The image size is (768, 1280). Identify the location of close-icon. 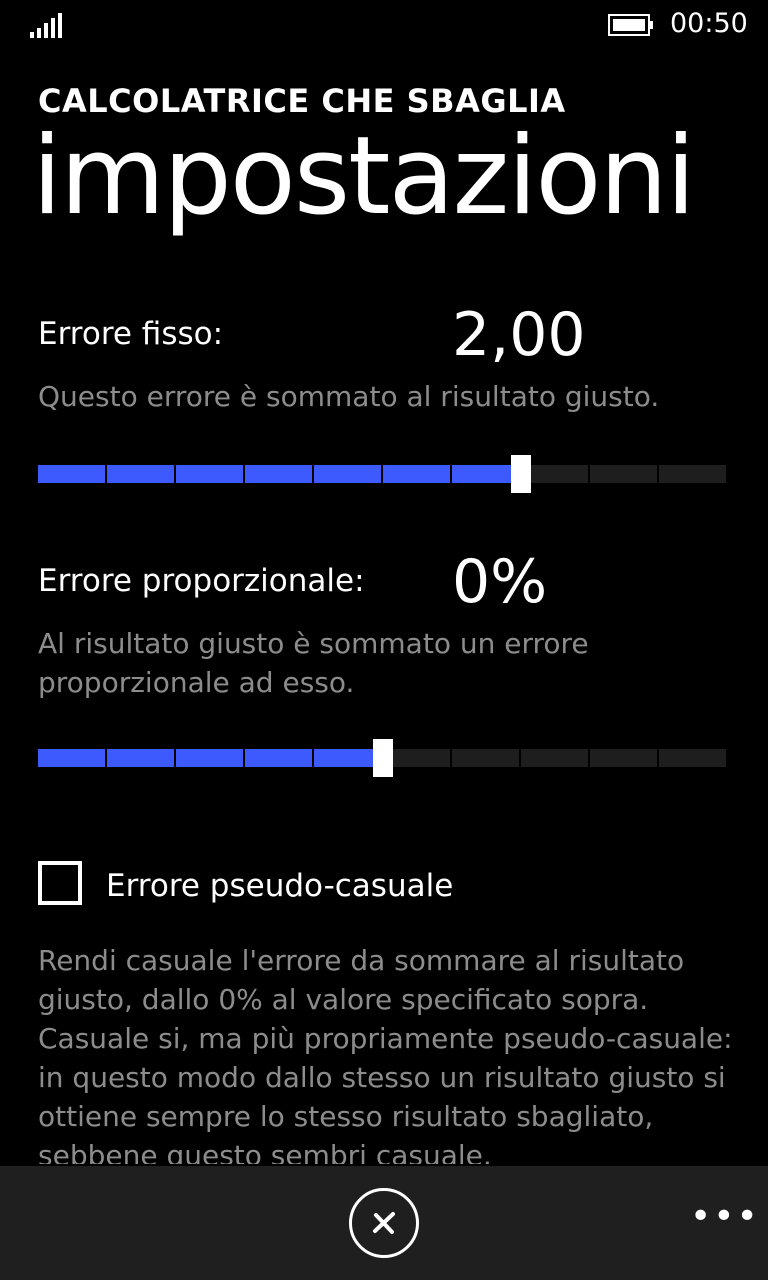
(384, 1223).